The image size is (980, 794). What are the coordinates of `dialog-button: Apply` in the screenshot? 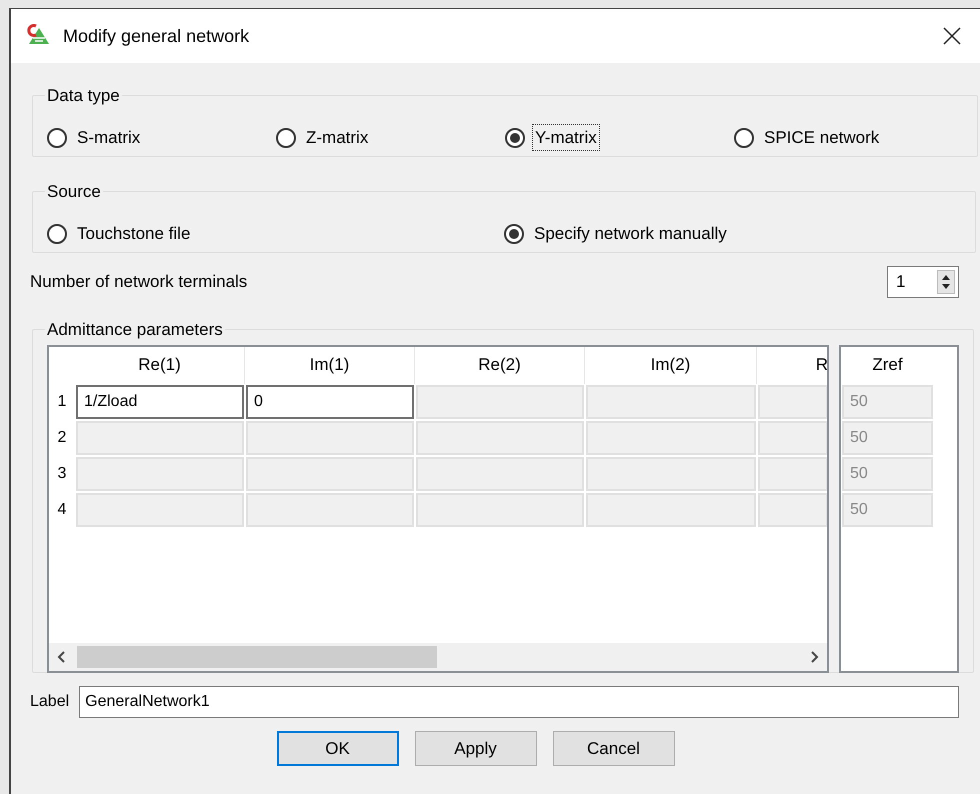 It's located at (475, 748).